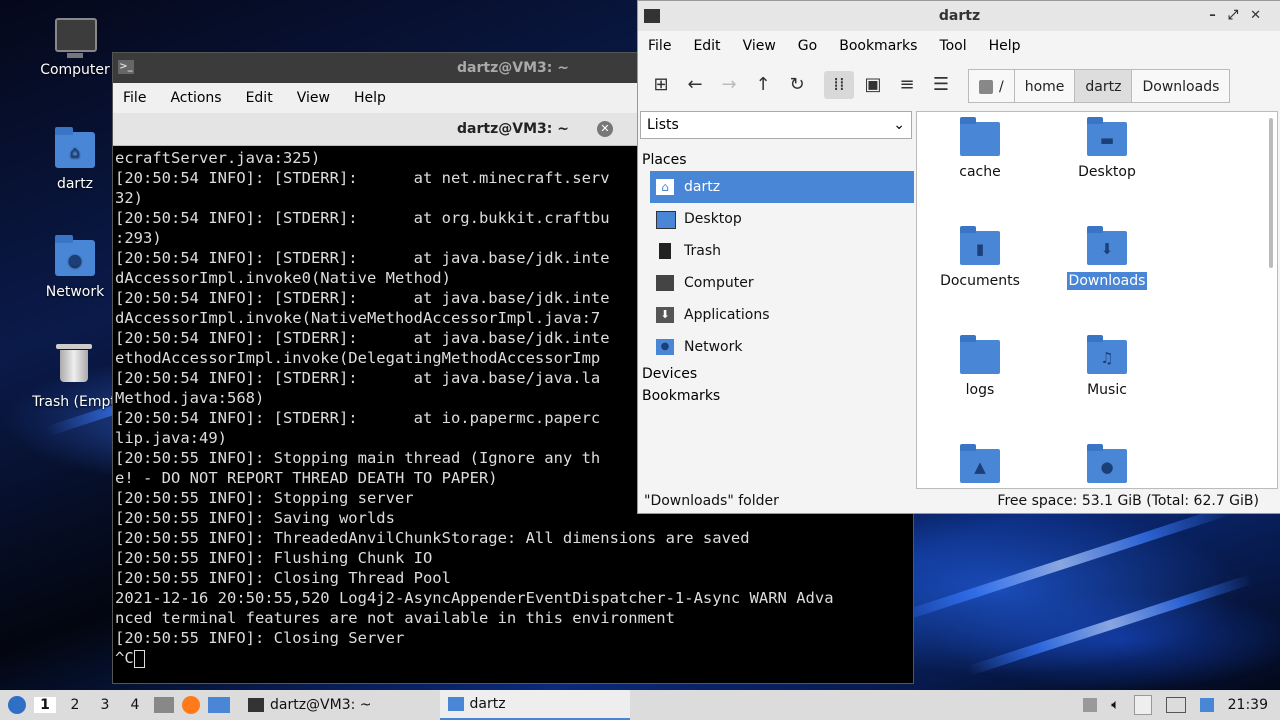 The image size is (1280, 720). What do you see at coordinates (1107, 148) in the screenshot?
I see `folder-item-desktop: ▬ Desktop` at bounding box center [1107, 148].